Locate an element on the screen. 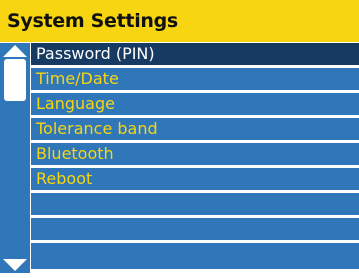  menu-item-bluetooth: Bluetooth is located at coordinates (195, 154).